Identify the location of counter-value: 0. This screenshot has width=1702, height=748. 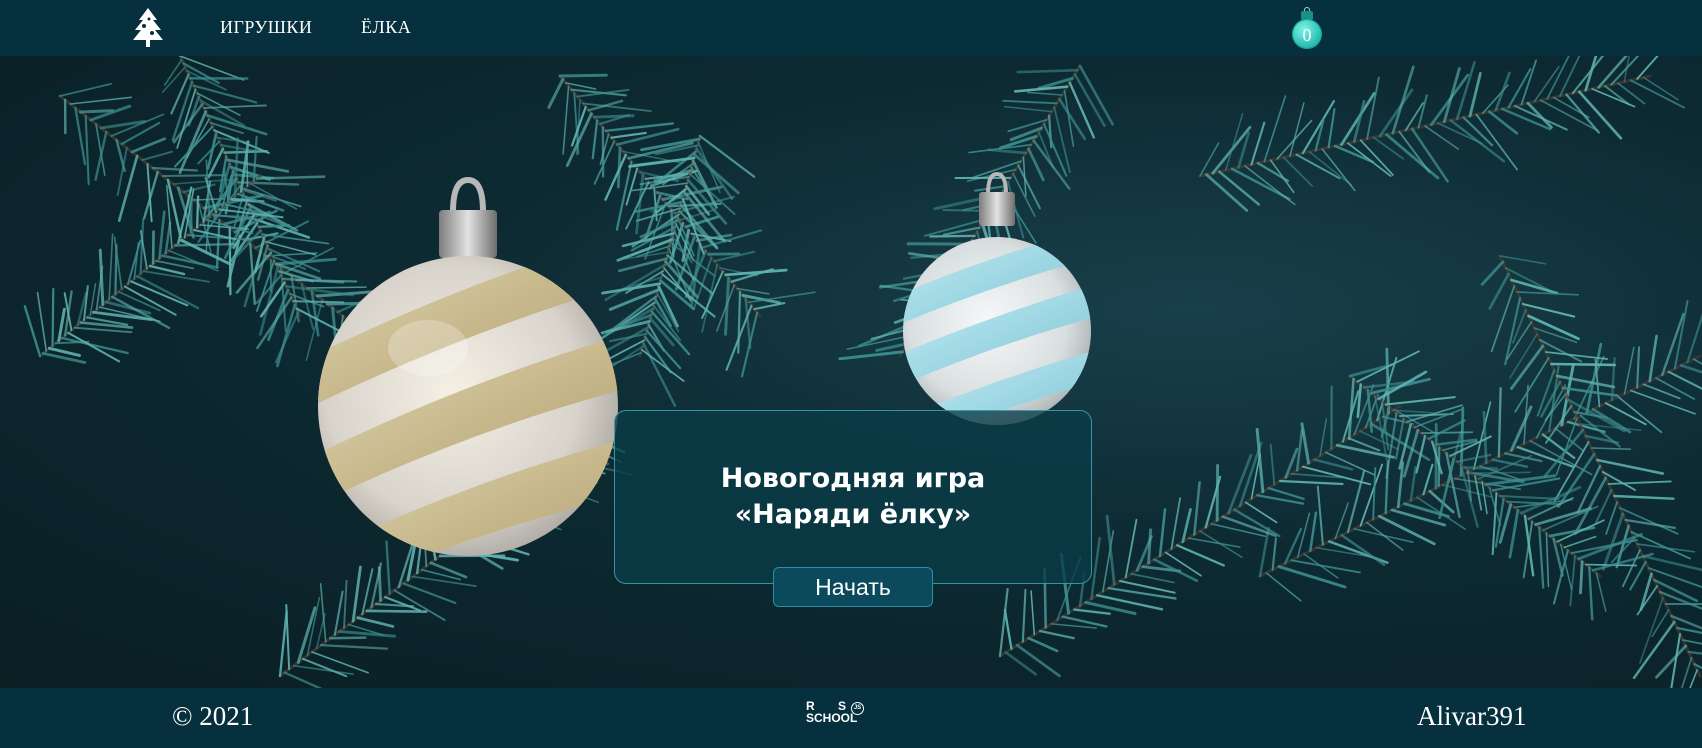
(1307, 35).